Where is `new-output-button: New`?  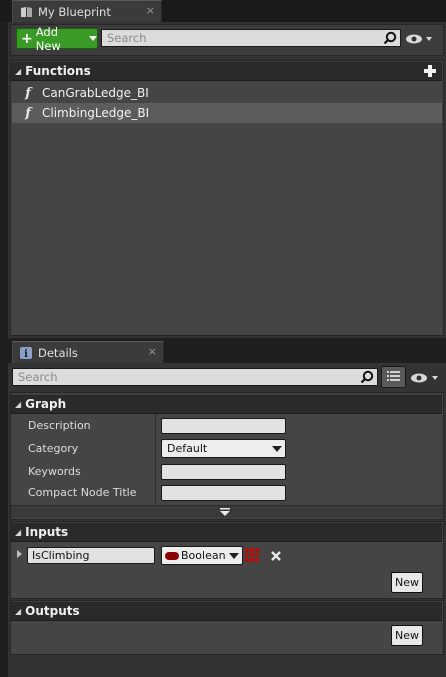 new-output-button: New is located at coordinates (407, 635).